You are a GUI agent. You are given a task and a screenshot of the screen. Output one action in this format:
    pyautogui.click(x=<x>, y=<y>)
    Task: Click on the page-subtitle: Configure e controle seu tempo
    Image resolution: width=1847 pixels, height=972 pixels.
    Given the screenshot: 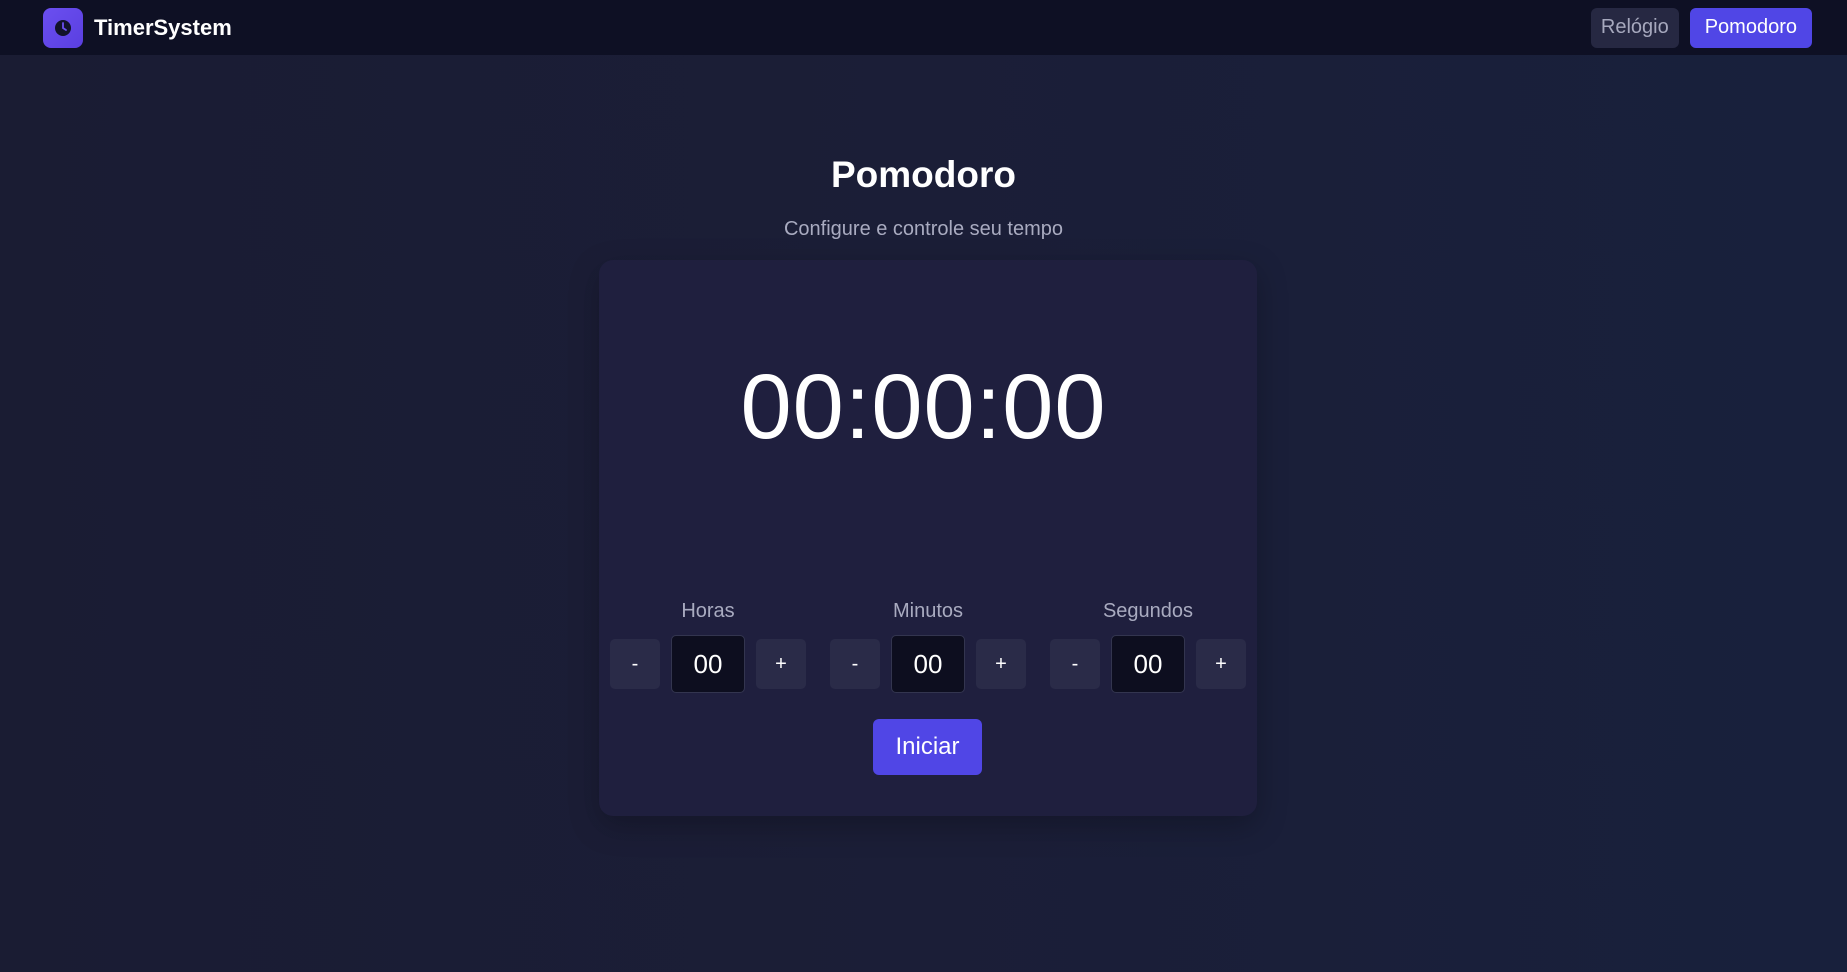 What is the action you would take?
    pyautogui.click(x=923, y=229)
    